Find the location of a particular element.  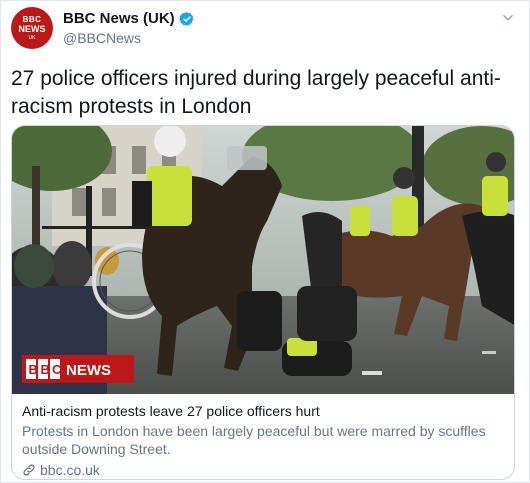

avatar: BBC NEWS UK is located at coordinates (32, 28).